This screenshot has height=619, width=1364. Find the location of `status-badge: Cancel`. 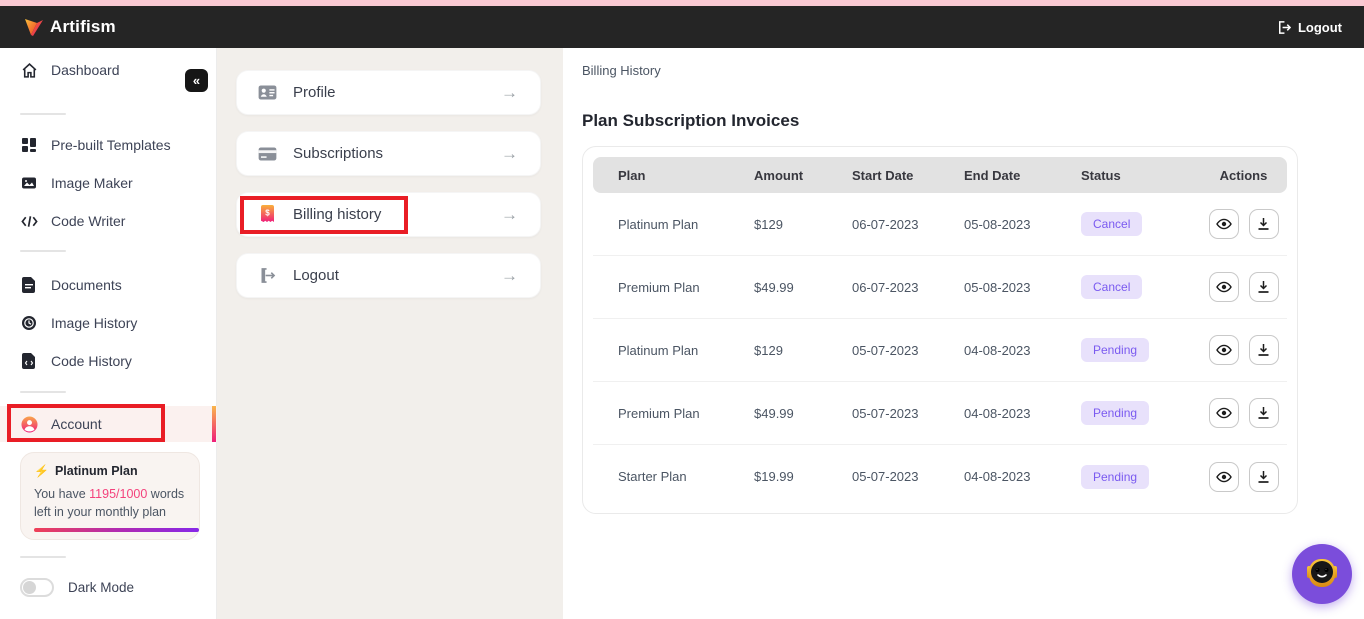

status-badge: Cancel is located at coordinates (1112, 287).